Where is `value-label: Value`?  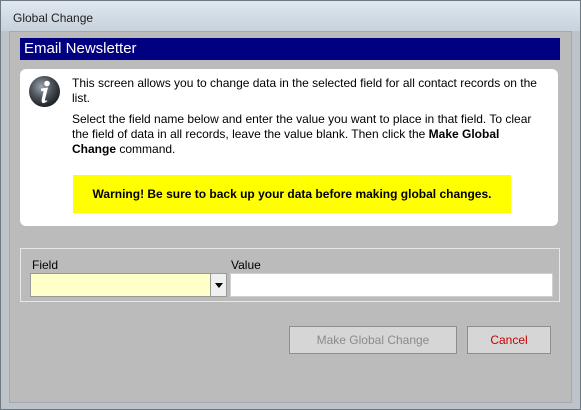
value-label: Value is located at coordinates (246, 265).